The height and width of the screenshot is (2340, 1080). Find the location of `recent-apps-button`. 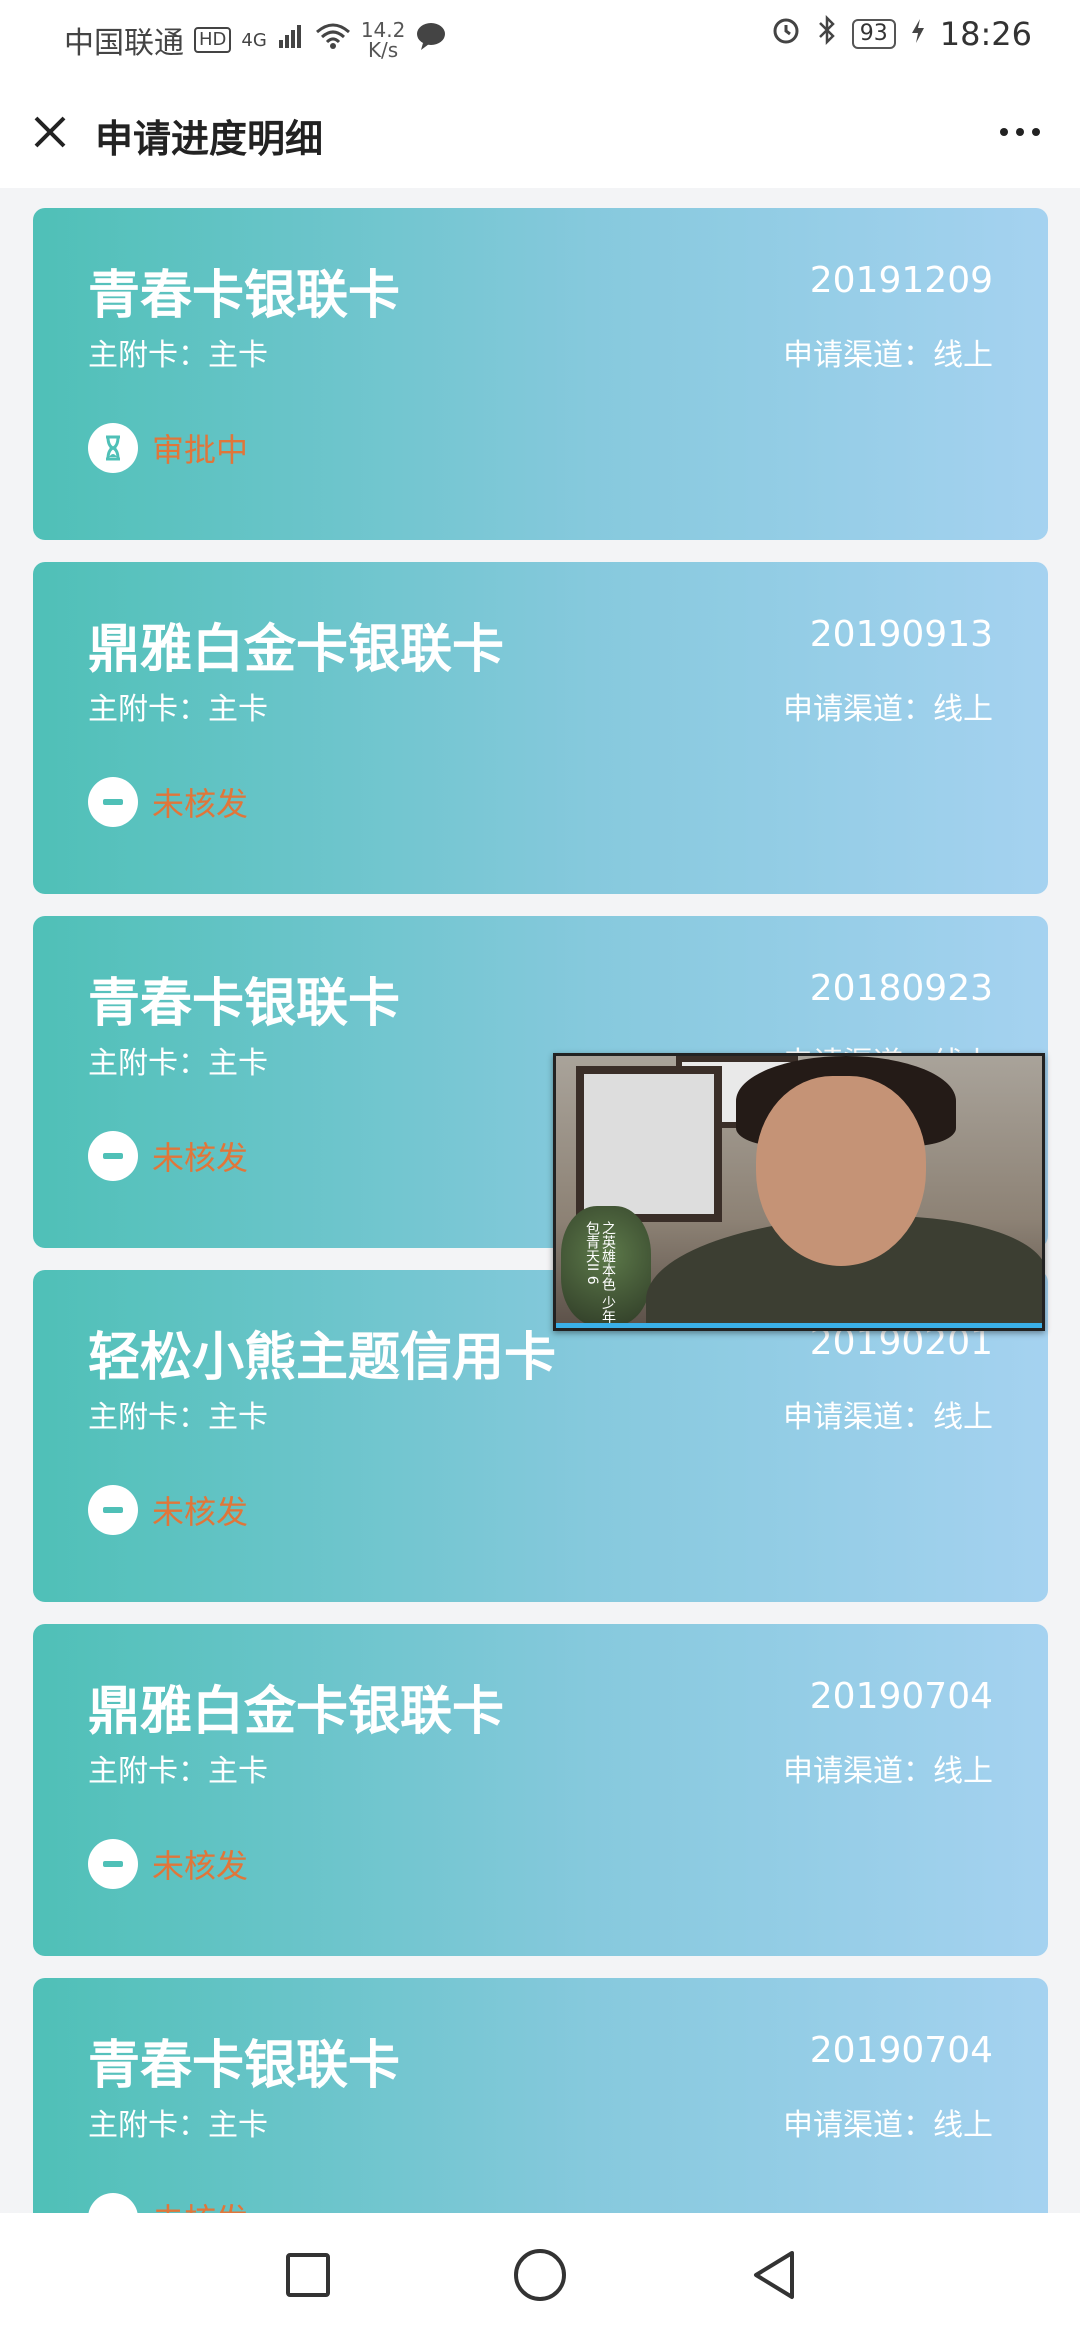

recent-apps-button is located at coordinates (308, 2275).